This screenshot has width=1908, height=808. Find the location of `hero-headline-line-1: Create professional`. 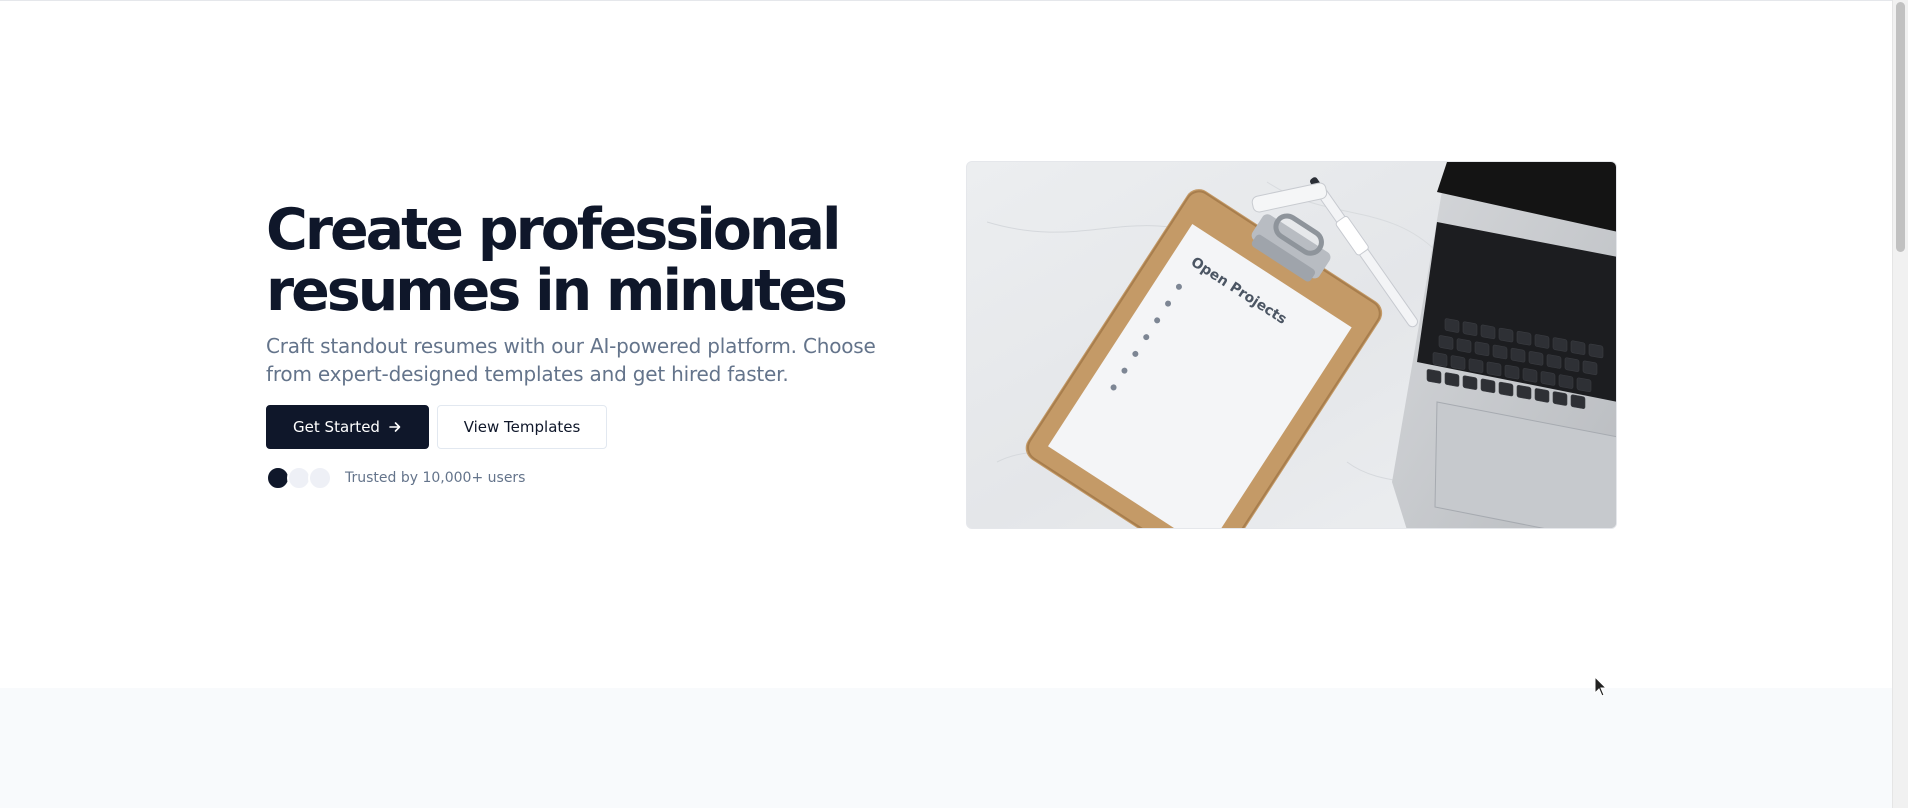

hero-headline-line-1: Create professional is located at coordinates (553, 230).